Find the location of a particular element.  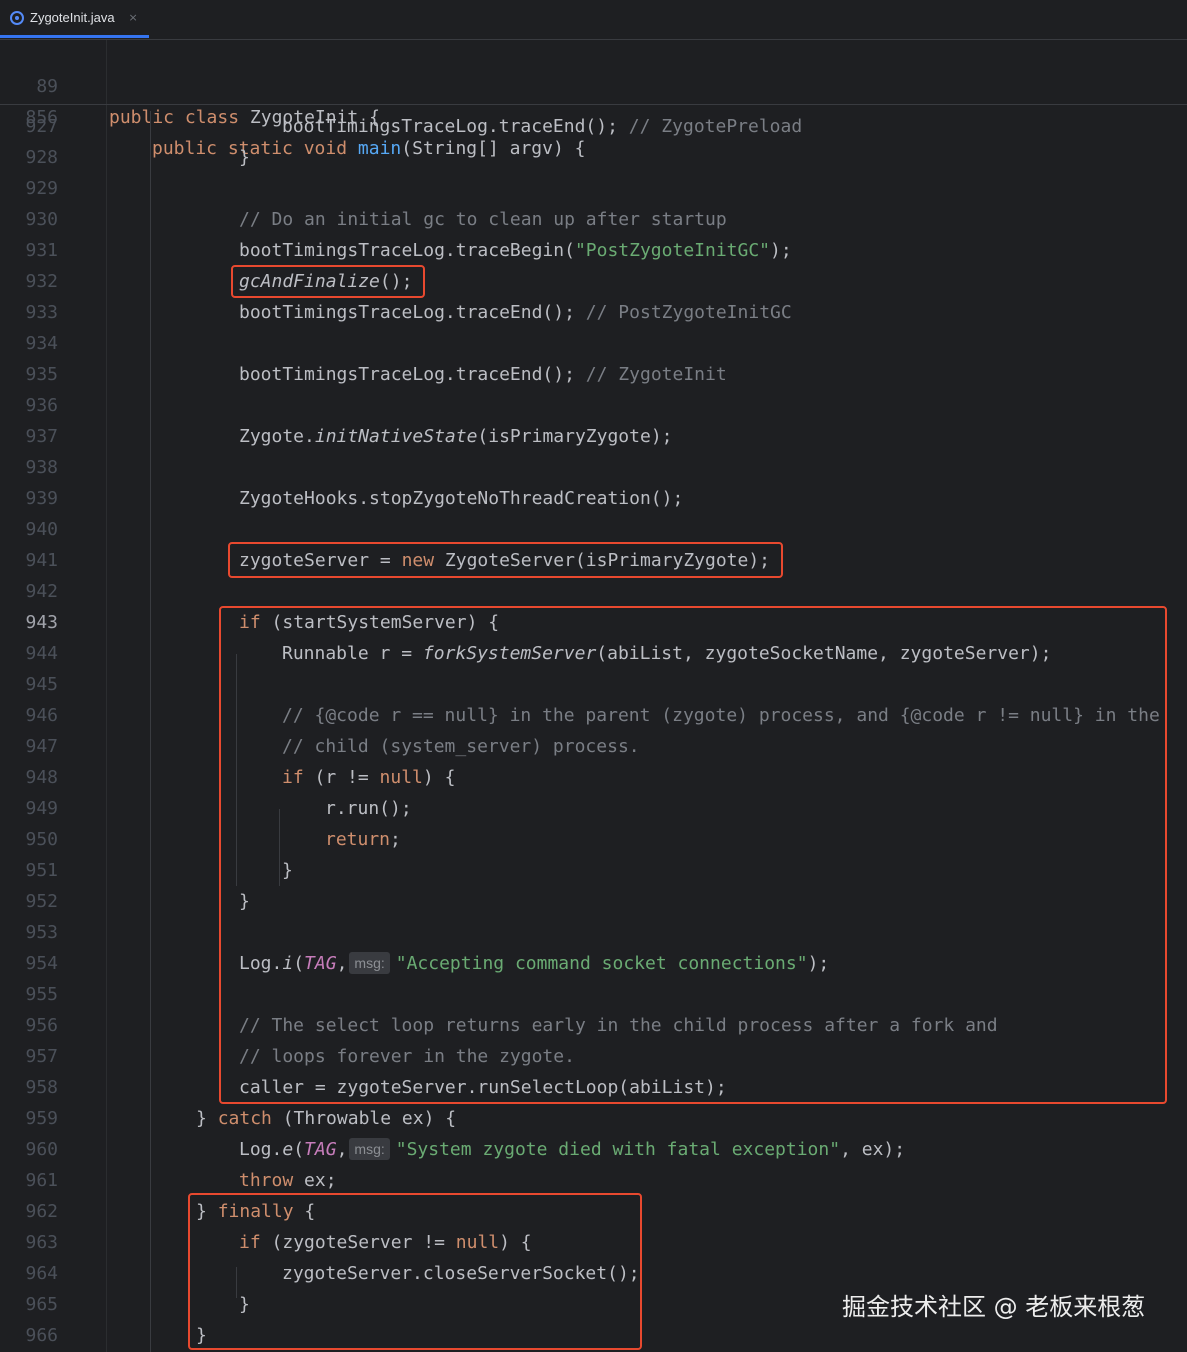

line-number: 927 is located at coordinates (41, 126).